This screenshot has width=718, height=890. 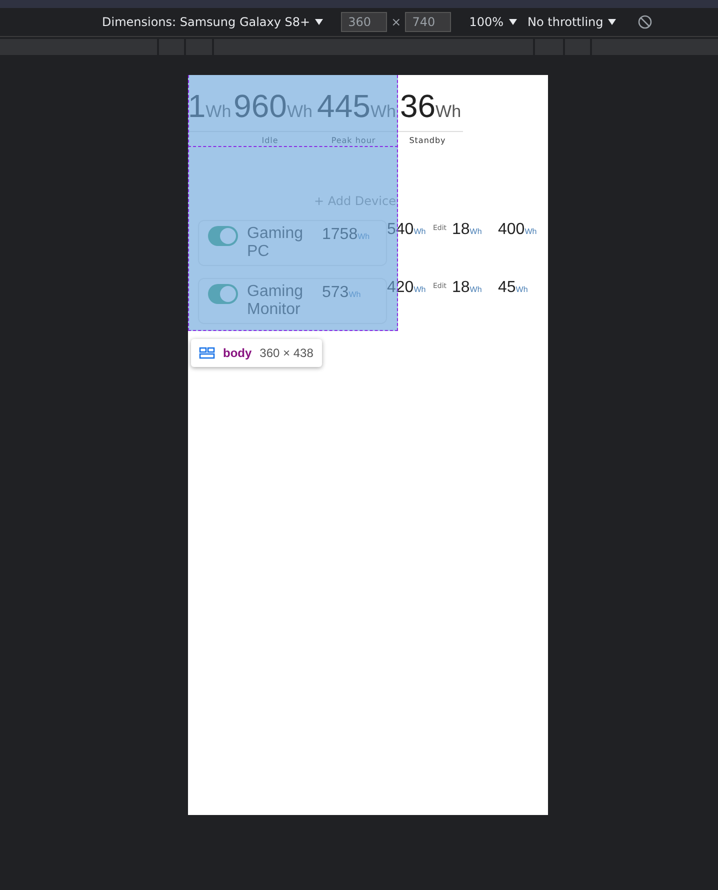 What do you see at coordinates (518, 230) in the screenshot?
I see `idle-value: 400Wh` at bounding box center [518, 230].